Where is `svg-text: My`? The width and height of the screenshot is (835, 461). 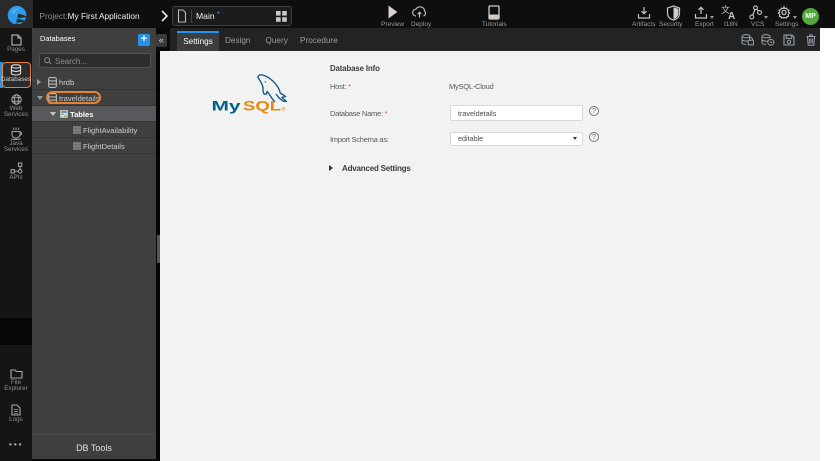
svg-text: My is located at coordinates (226, 106).